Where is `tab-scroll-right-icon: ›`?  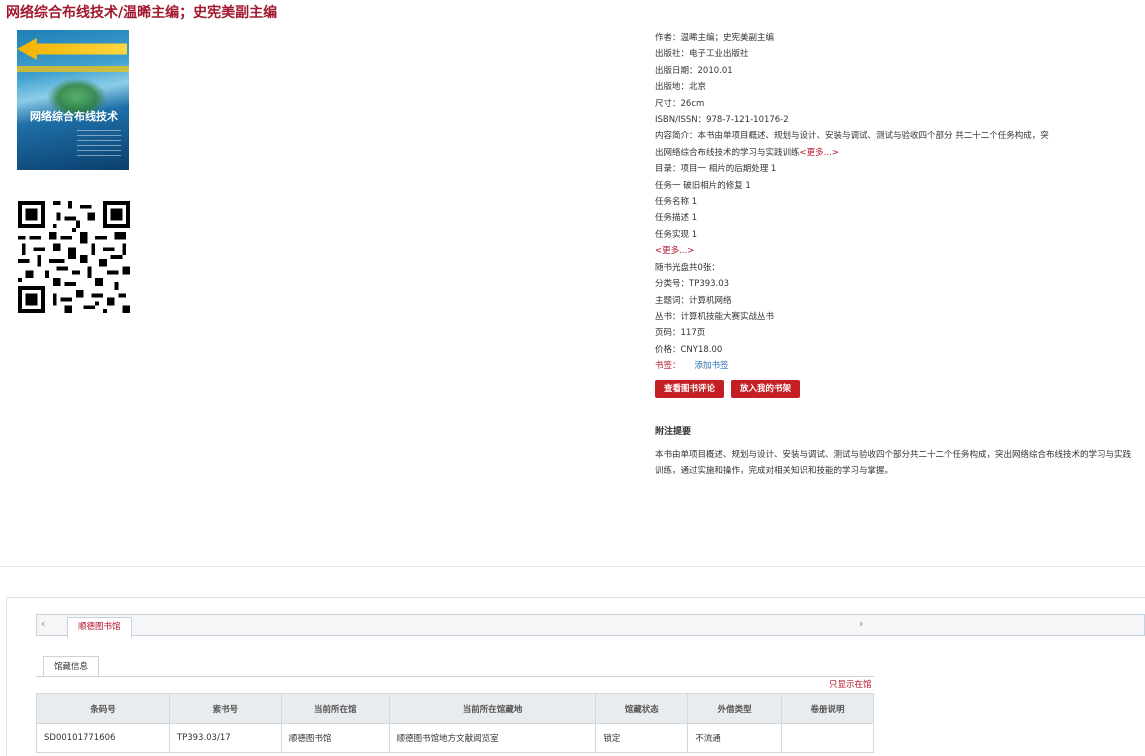
tab-scroll-right-icon: › is located at coordinates (861, 623).